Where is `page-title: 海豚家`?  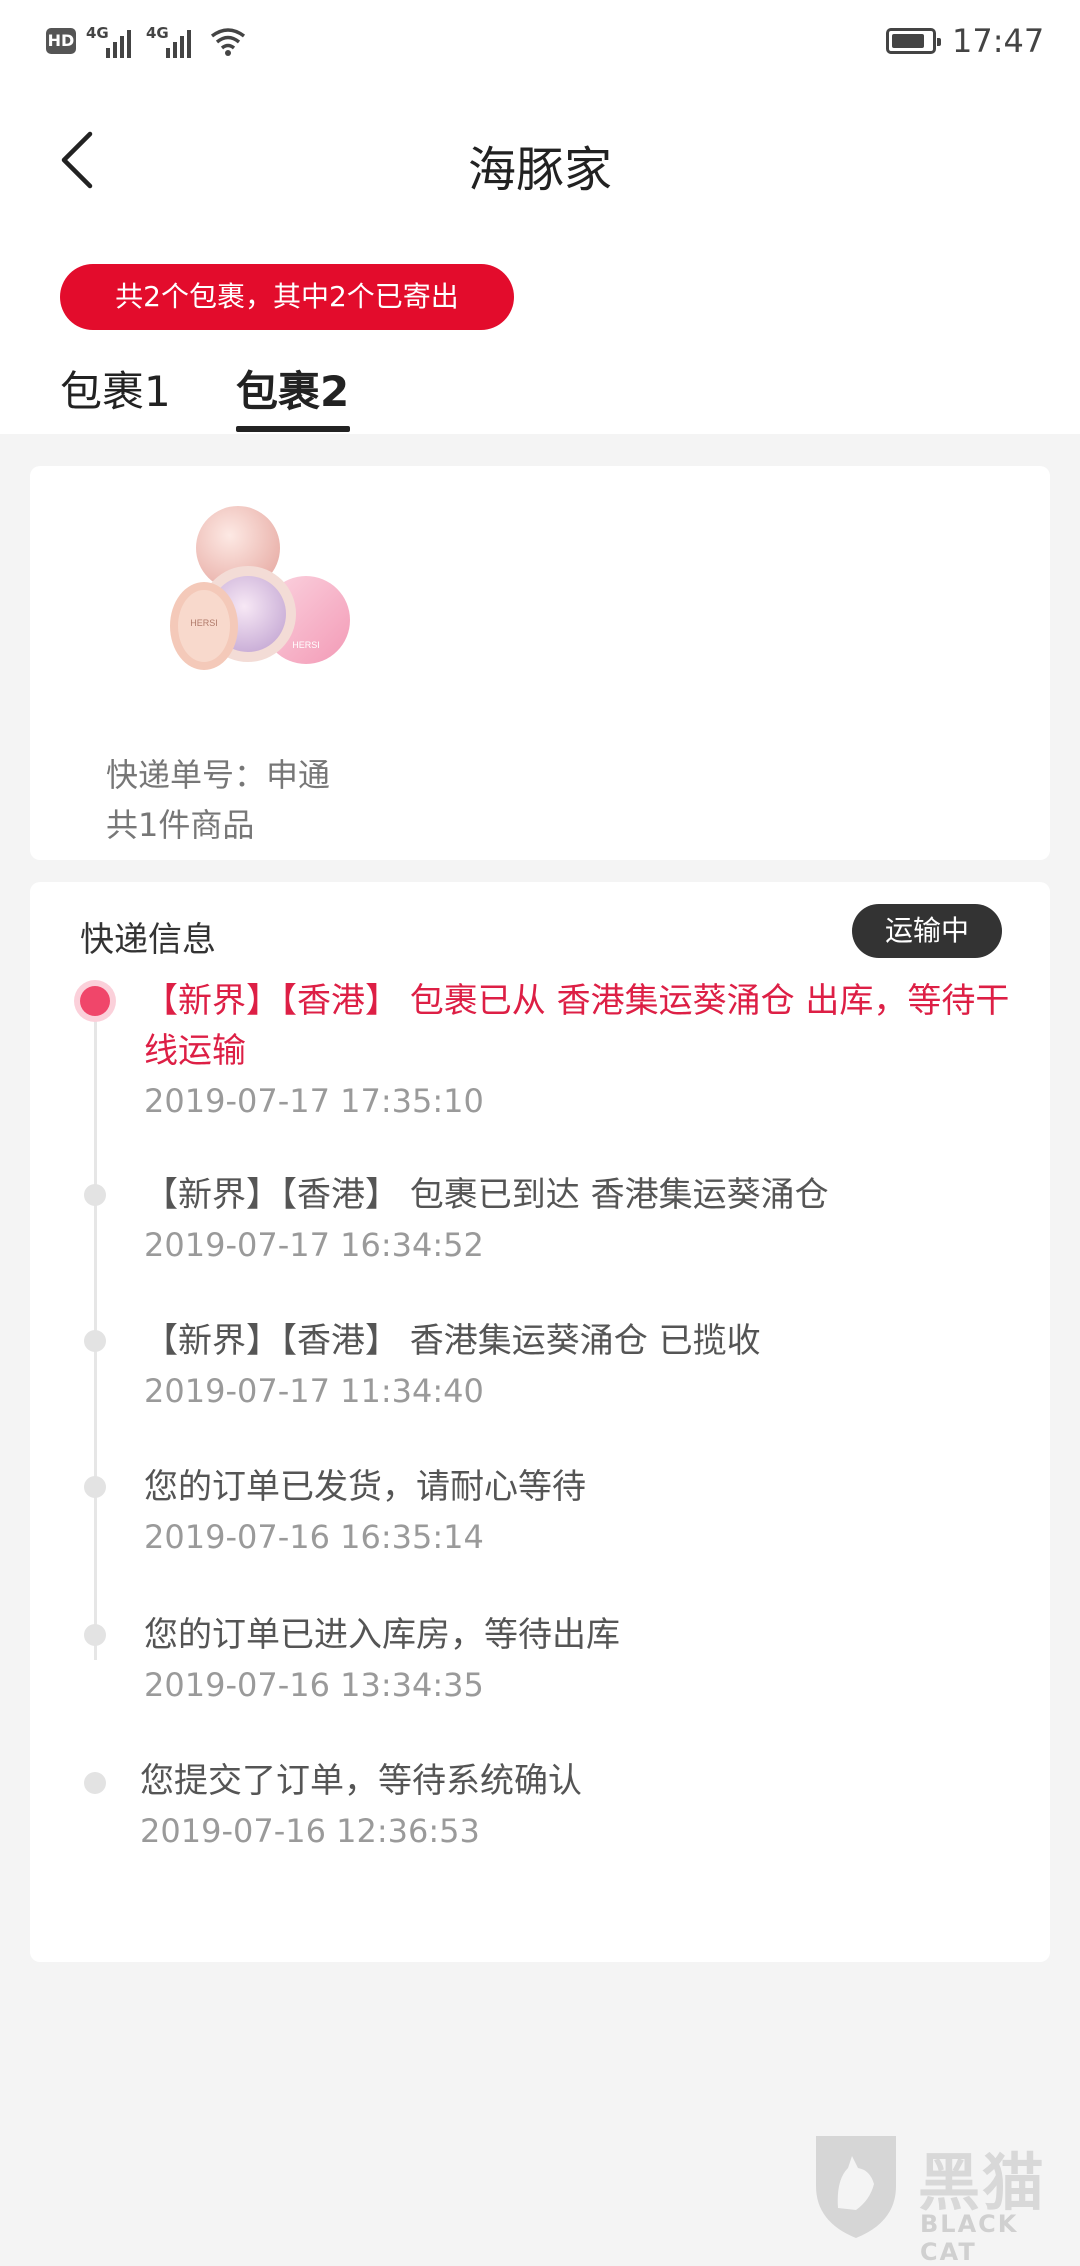
page-title: 海豚家 is located at coordinates (539, 170).